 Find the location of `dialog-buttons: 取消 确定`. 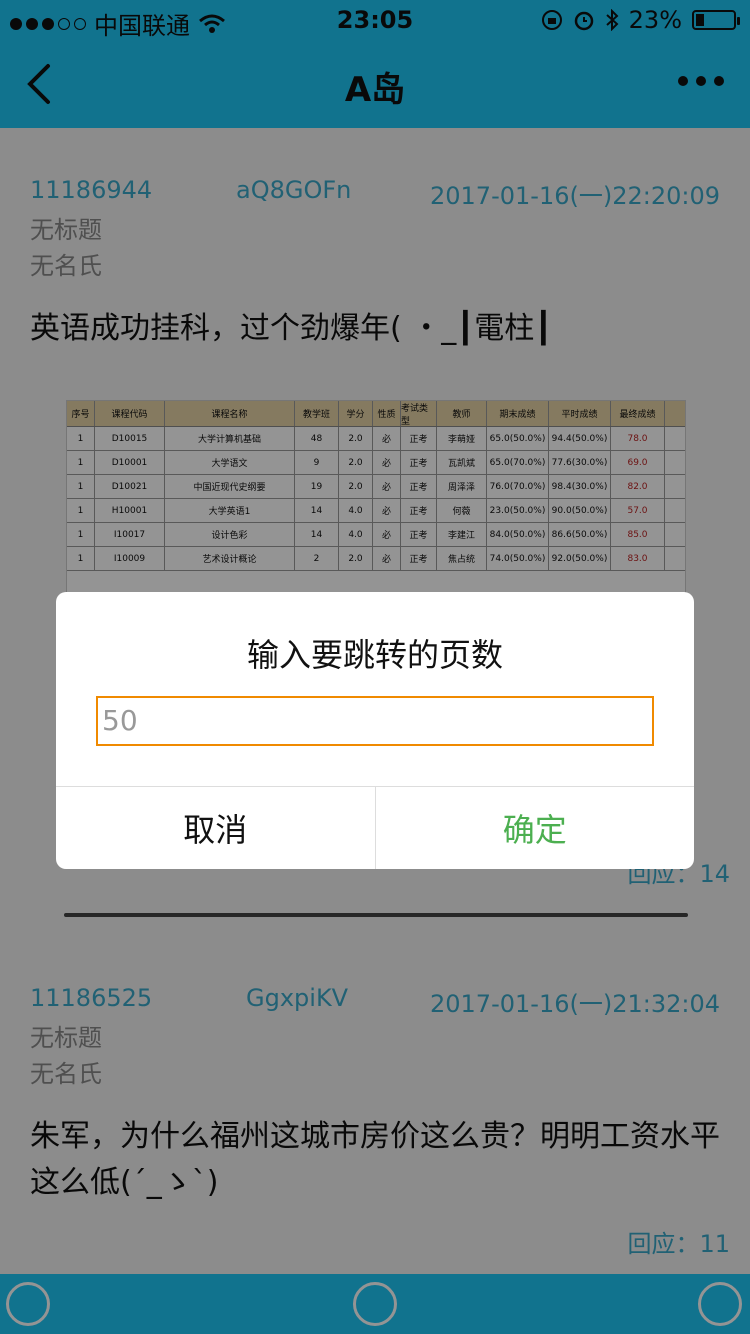

dialog-buttons: 取消 确定 is located at coordinates (375, 827).